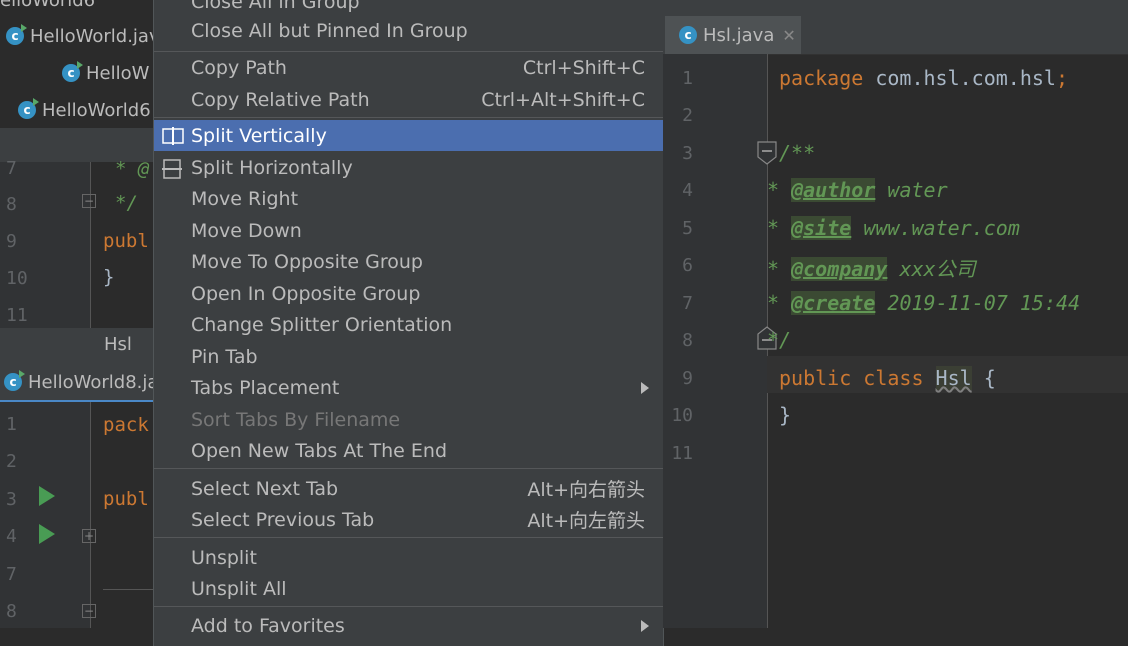 The image size is (1128, 646). Describe the element at coordinates (785, 415) in the screenshot. I see `code-line-10: }` at that location.